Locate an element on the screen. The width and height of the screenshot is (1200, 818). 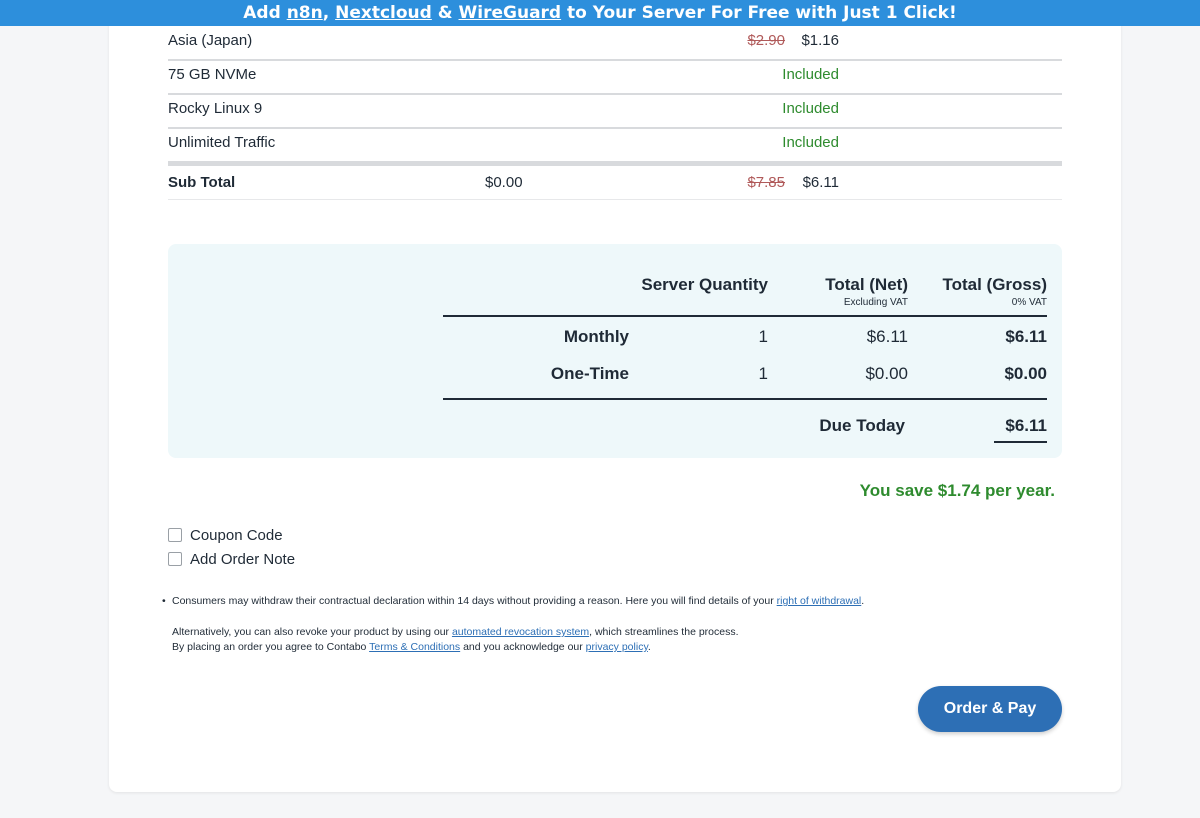
due-today-label: Due Today is located at coordinates (862, 425).